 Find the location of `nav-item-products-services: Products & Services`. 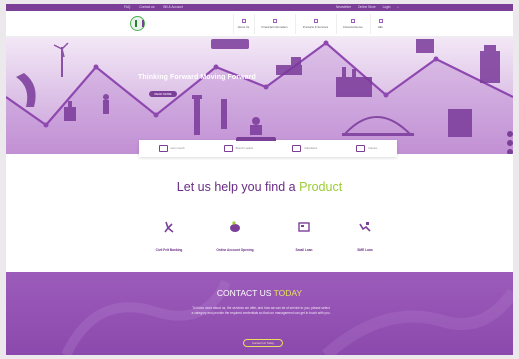

nav-item-products-services: Products & Services is located at coordinates (315, 24).